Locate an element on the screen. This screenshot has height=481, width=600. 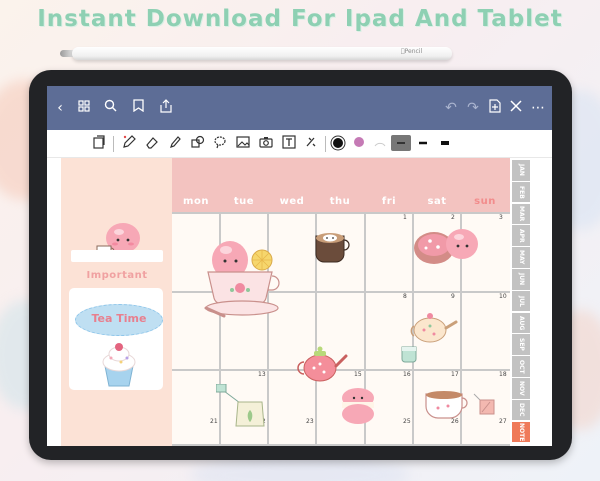
month-tab-jul: JUL is located at coordinates (521, 301).